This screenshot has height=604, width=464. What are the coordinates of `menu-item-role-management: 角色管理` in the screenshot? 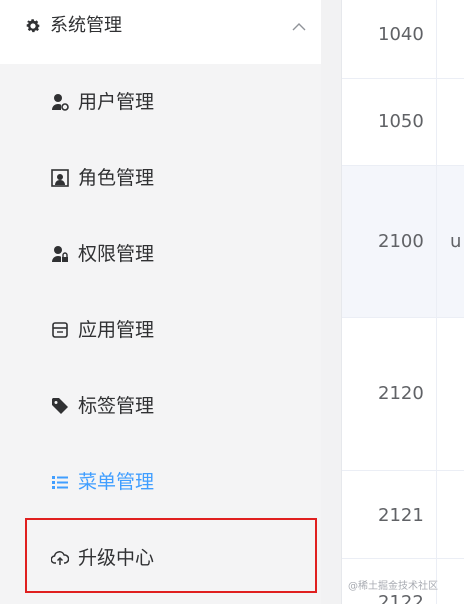 It's located at (160, 178).